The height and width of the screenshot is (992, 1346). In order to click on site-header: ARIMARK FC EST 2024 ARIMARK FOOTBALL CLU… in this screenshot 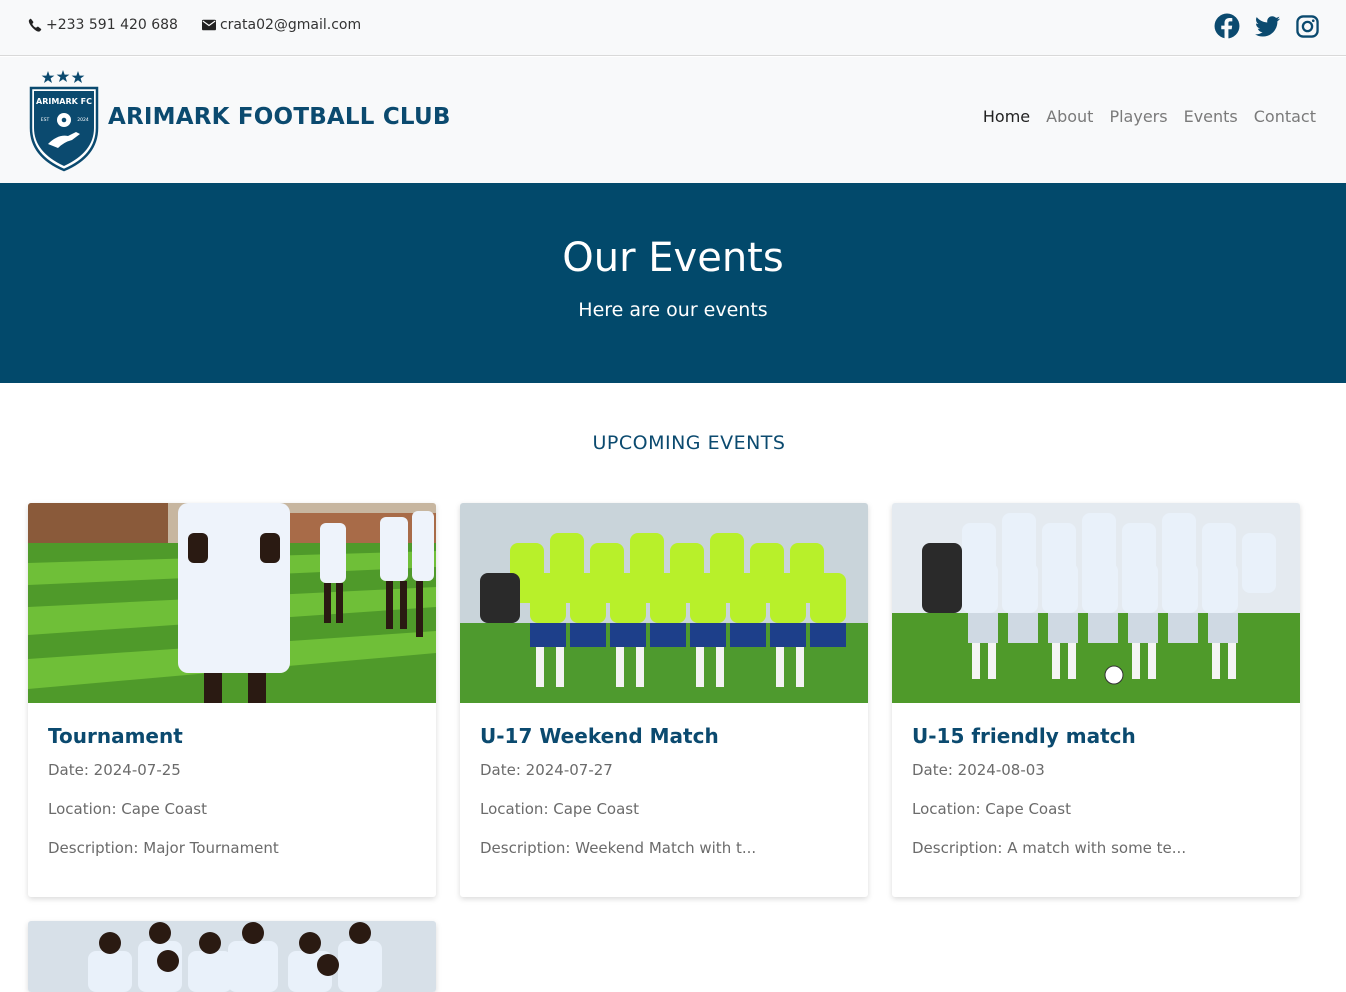, I will do `click(673, 120)`.